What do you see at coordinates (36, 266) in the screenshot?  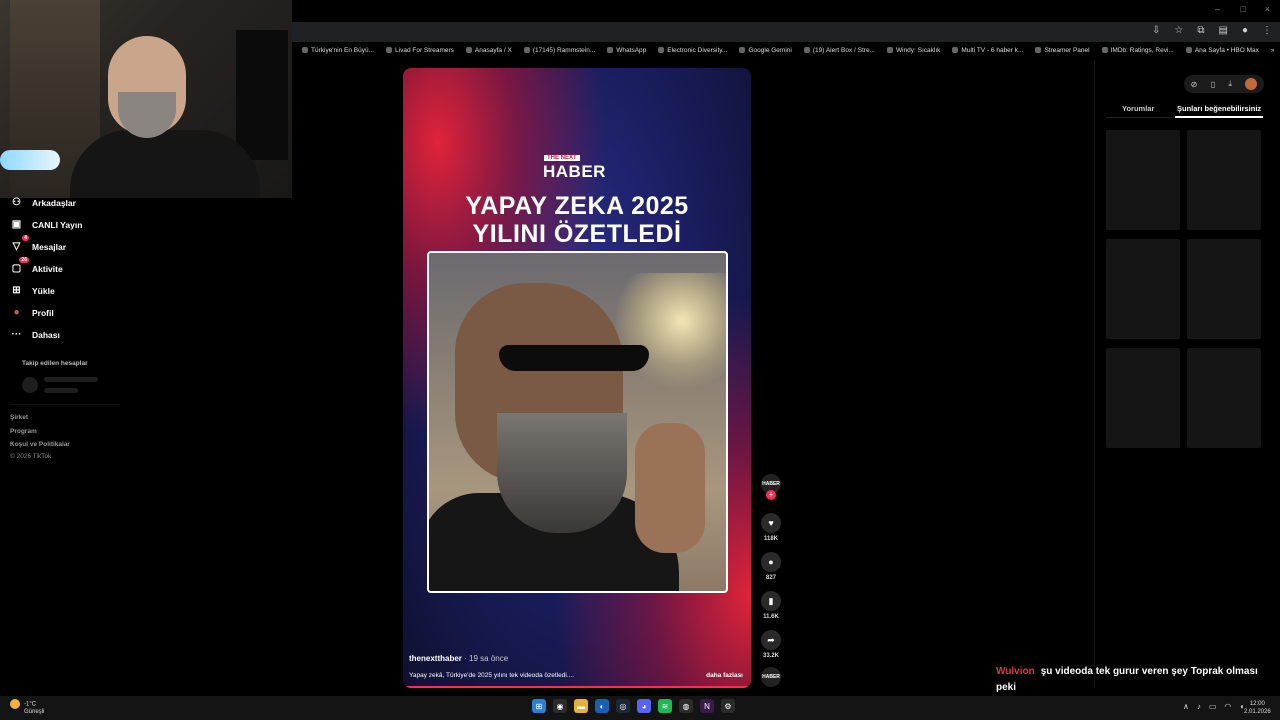 I see `sidebar-item: ▢ 26 Aktivite` at bounding box center [36, 266].